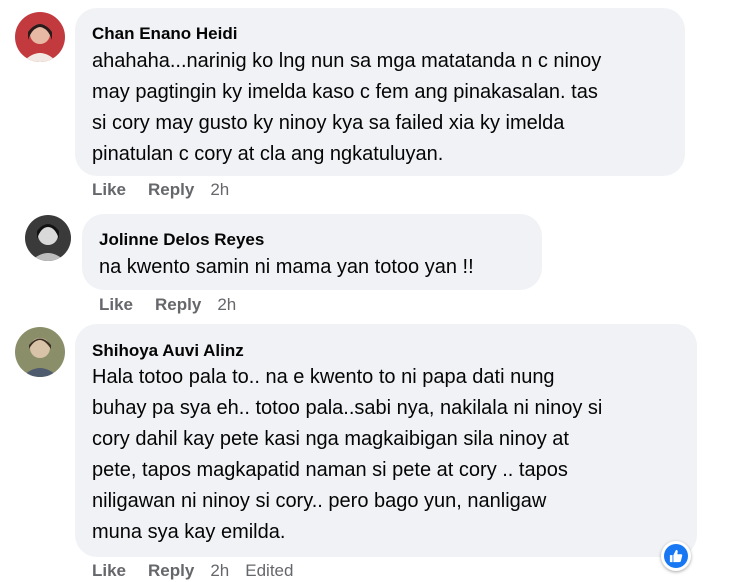 The height and width of the screenshot is (582, 750). I want to click on comment-author: Jolinne Delos Reyes, so click(181, 240).